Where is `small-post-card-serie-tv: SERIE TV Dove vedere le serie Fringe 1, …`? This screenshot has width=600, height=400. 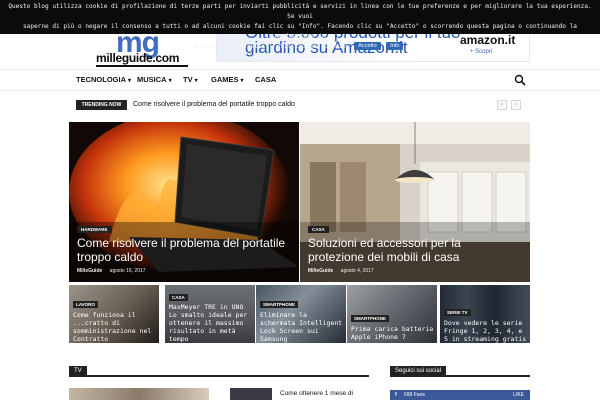 small-post-card-serie-tv: SERIE TV Dove vedere le serie Fringe 1, … is located at coordinates (485, 314).